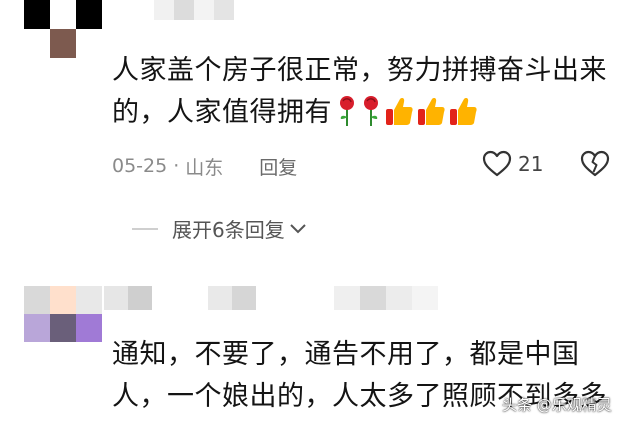 This screenshot has width=640, height=428. I want to click on watermark: 头条 @乐观精灵, so click(557, 405).